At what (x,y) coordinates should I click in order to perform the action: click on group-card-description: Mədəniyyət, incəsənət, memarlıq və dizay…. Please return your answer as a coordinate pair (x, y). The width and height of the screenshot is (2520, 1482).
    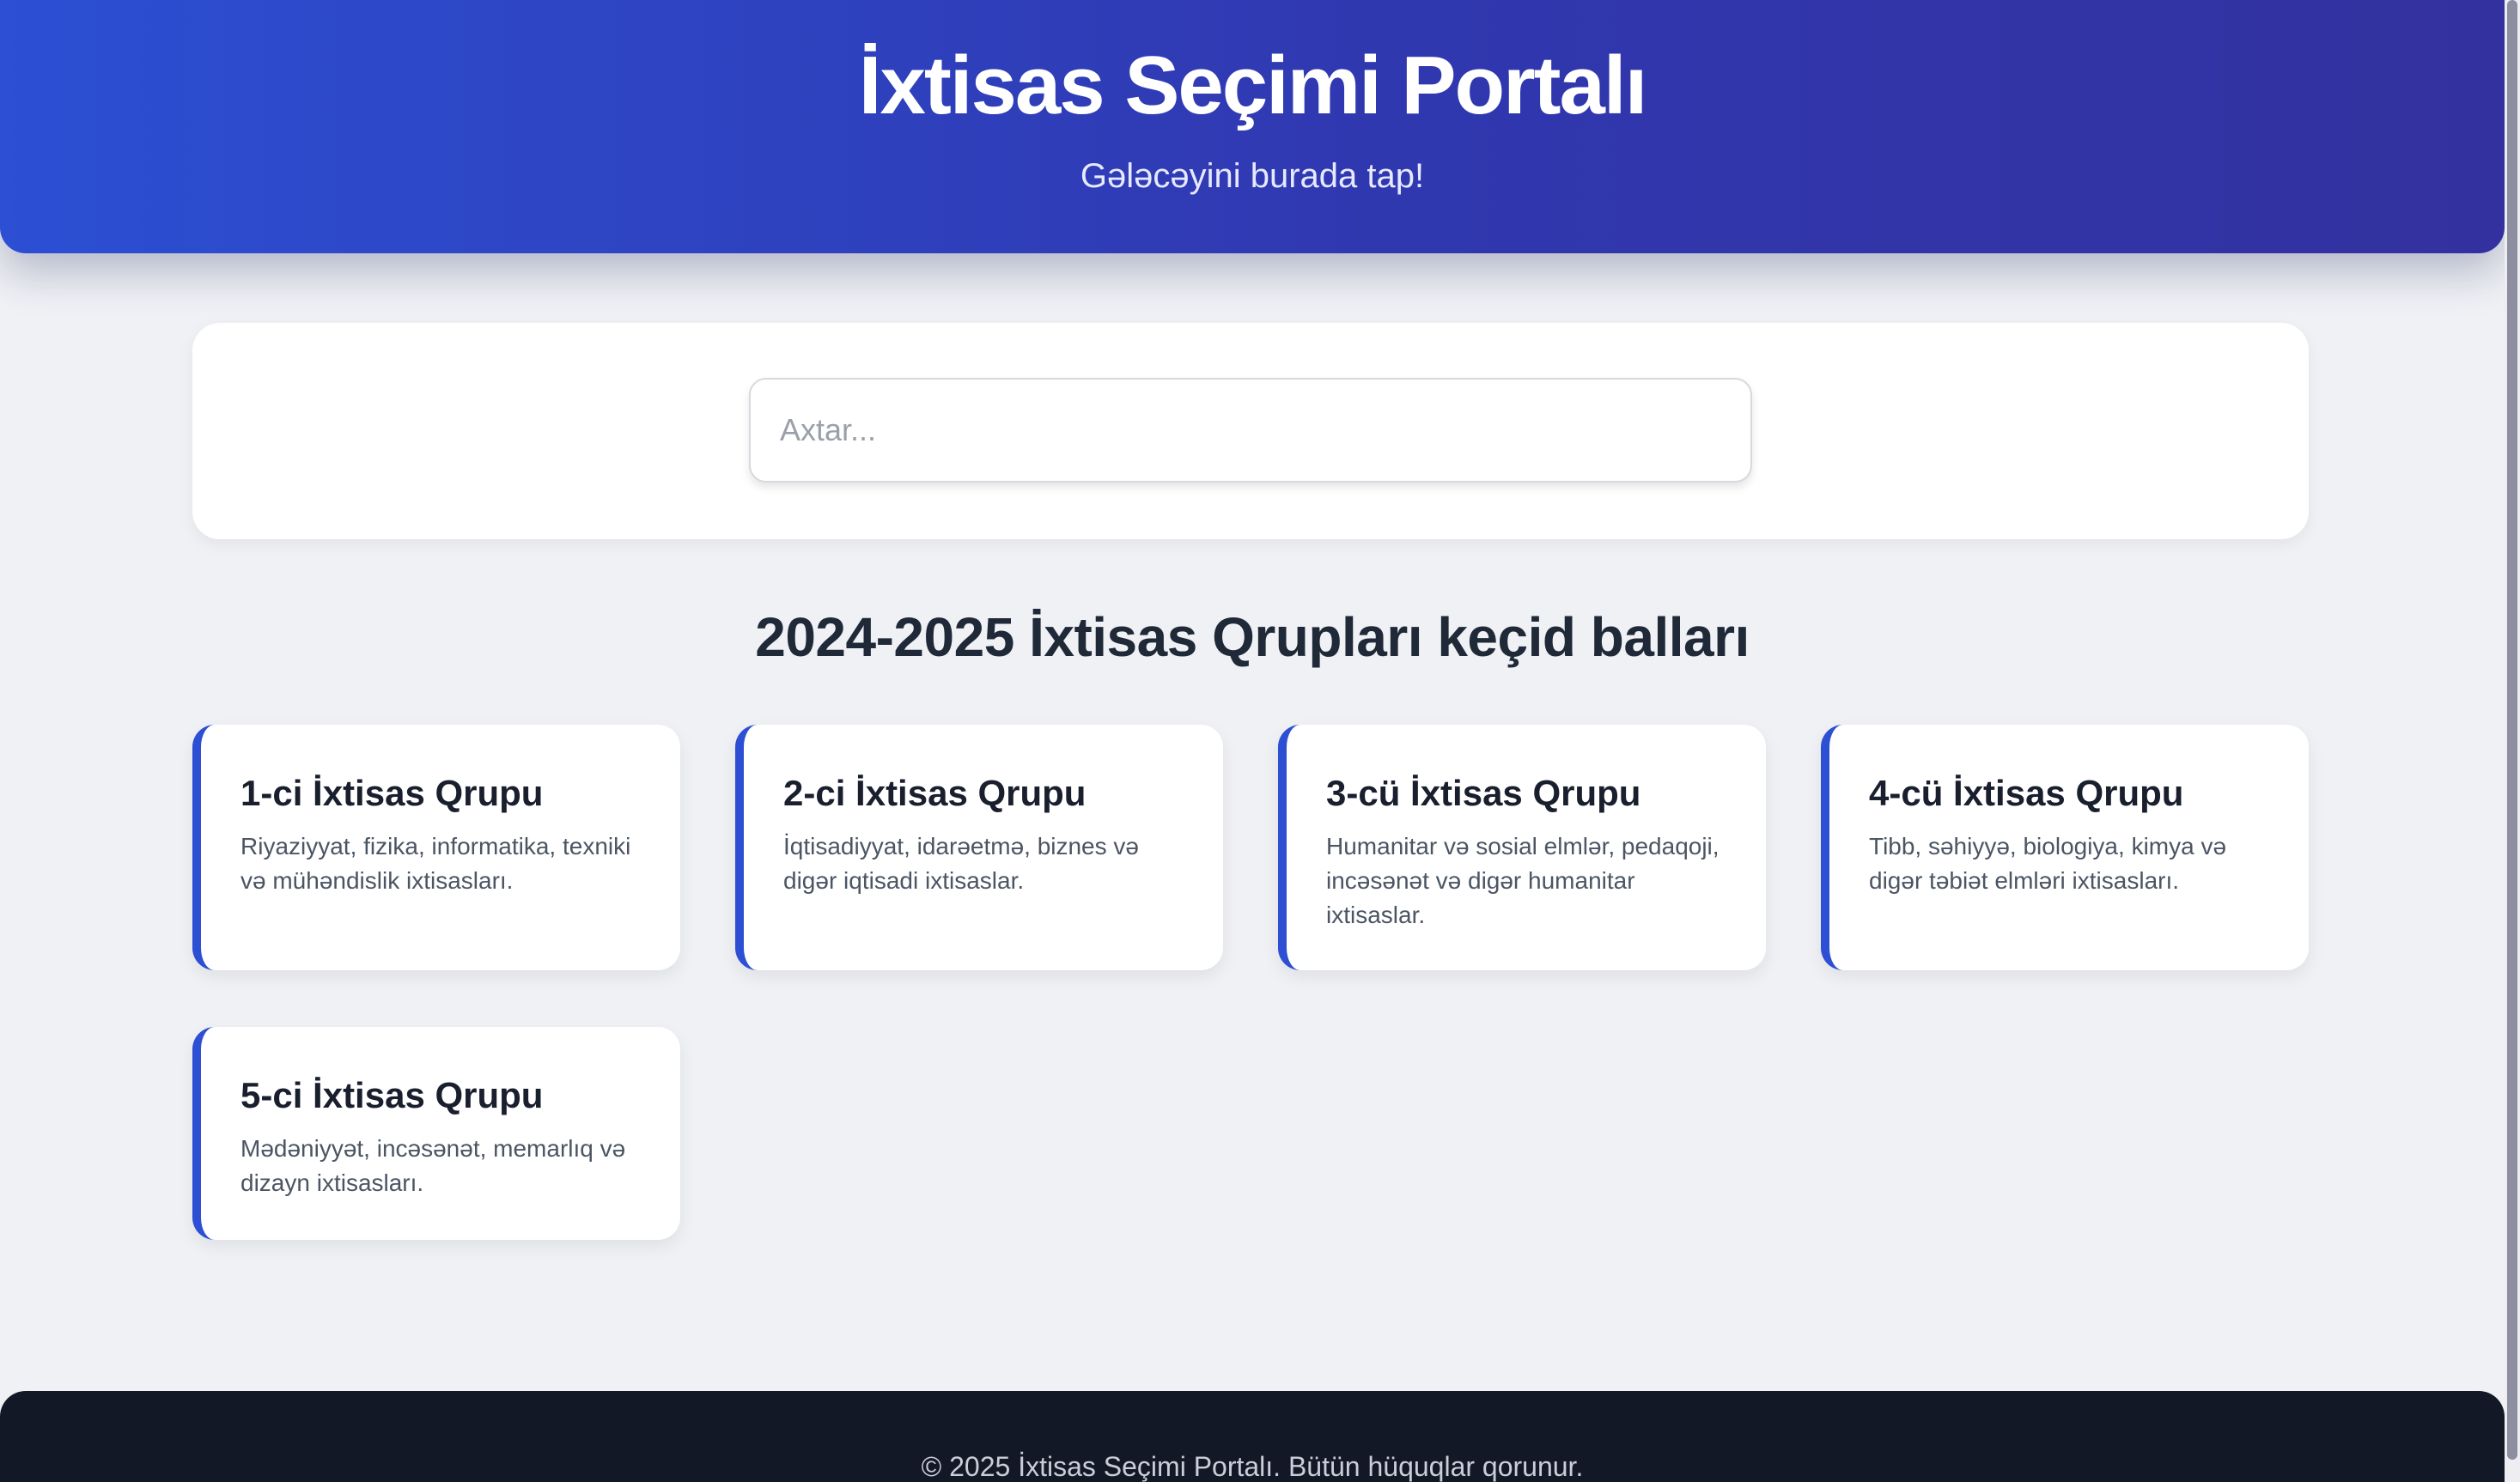
    Looking at the image, I should click on (433, 1165).